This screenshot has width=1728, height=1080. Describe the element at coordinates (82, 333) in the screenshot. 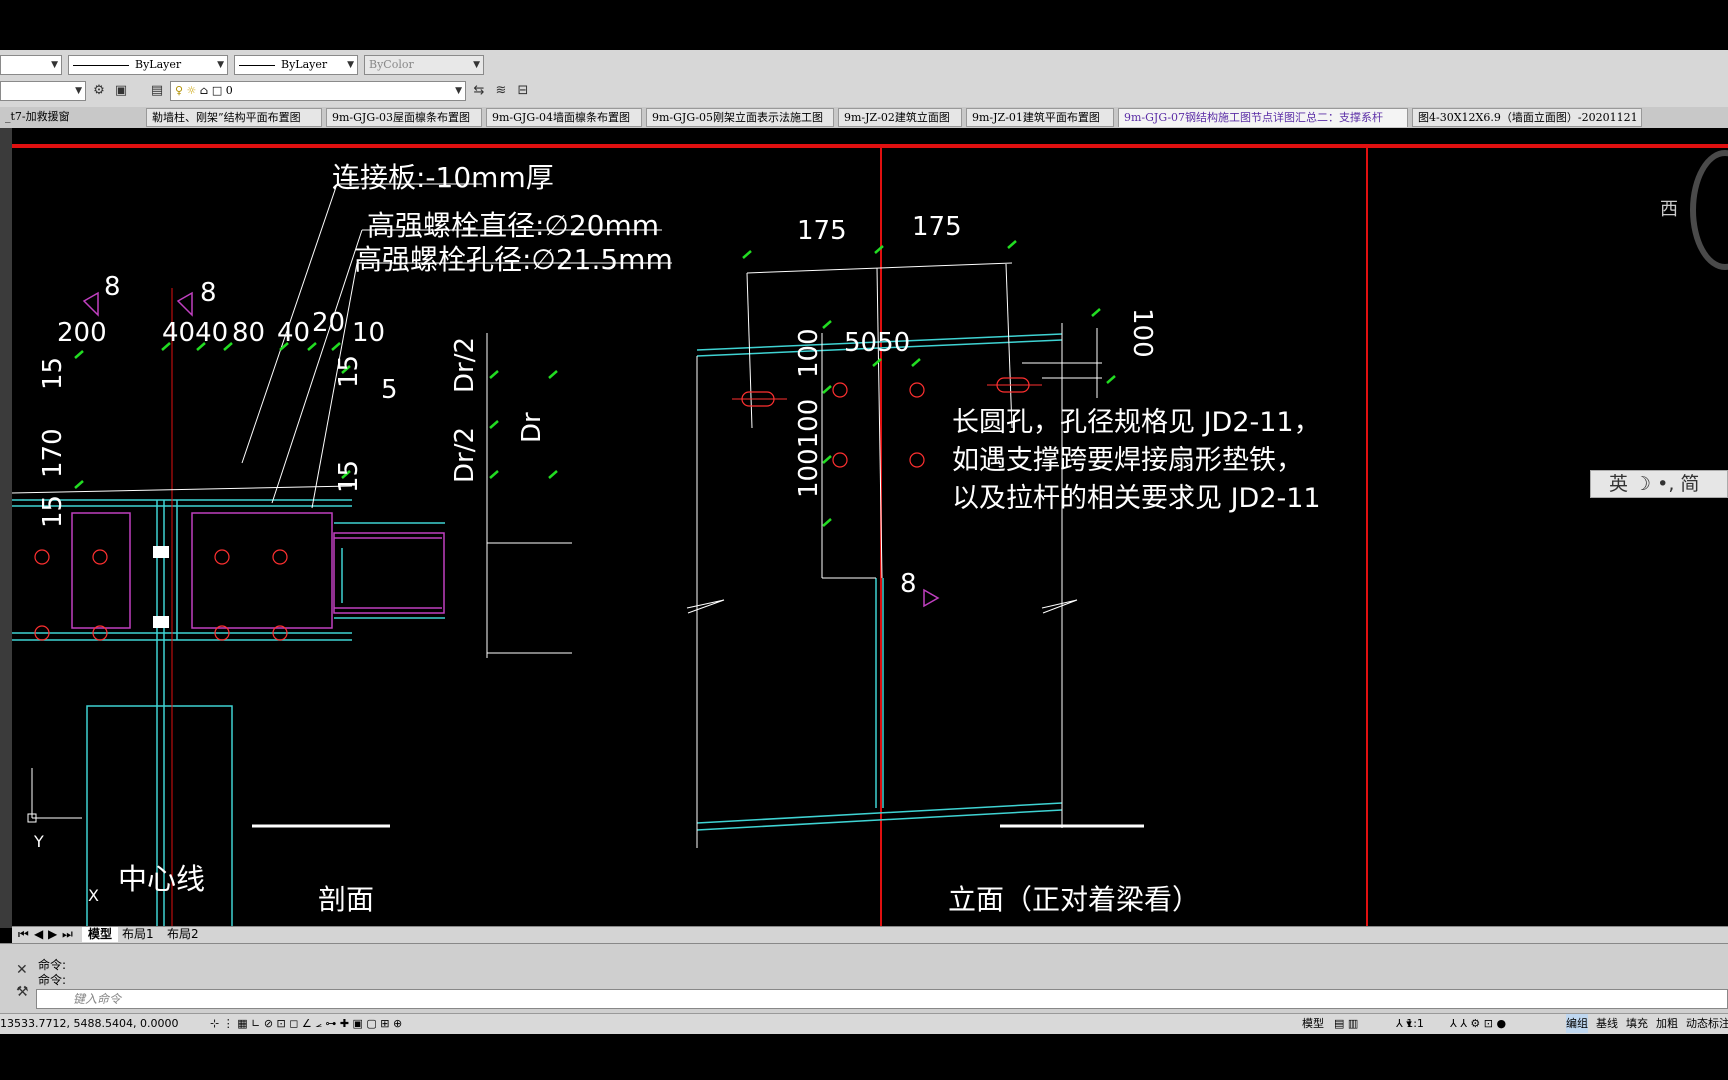

I see `dimension-label: 200` at that location.